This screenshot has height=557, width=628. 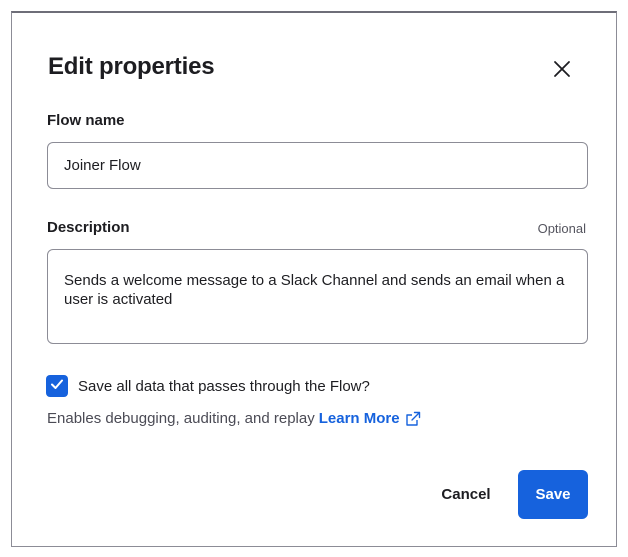 What do you see at coordinates (413, 419) in the screenshot?
I see `external-link-icon` at bounding box center [413, 419].